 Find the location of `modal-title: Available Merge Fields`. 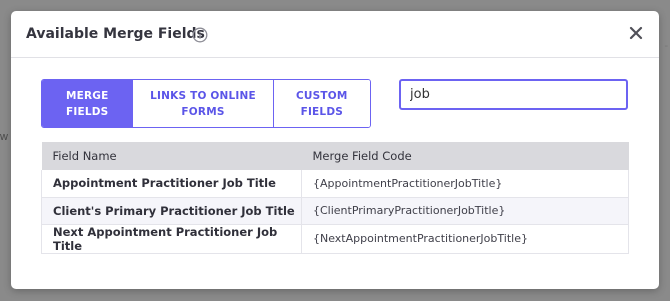

modal-title: Available Merge Fields is located at coordinates (115, 34).